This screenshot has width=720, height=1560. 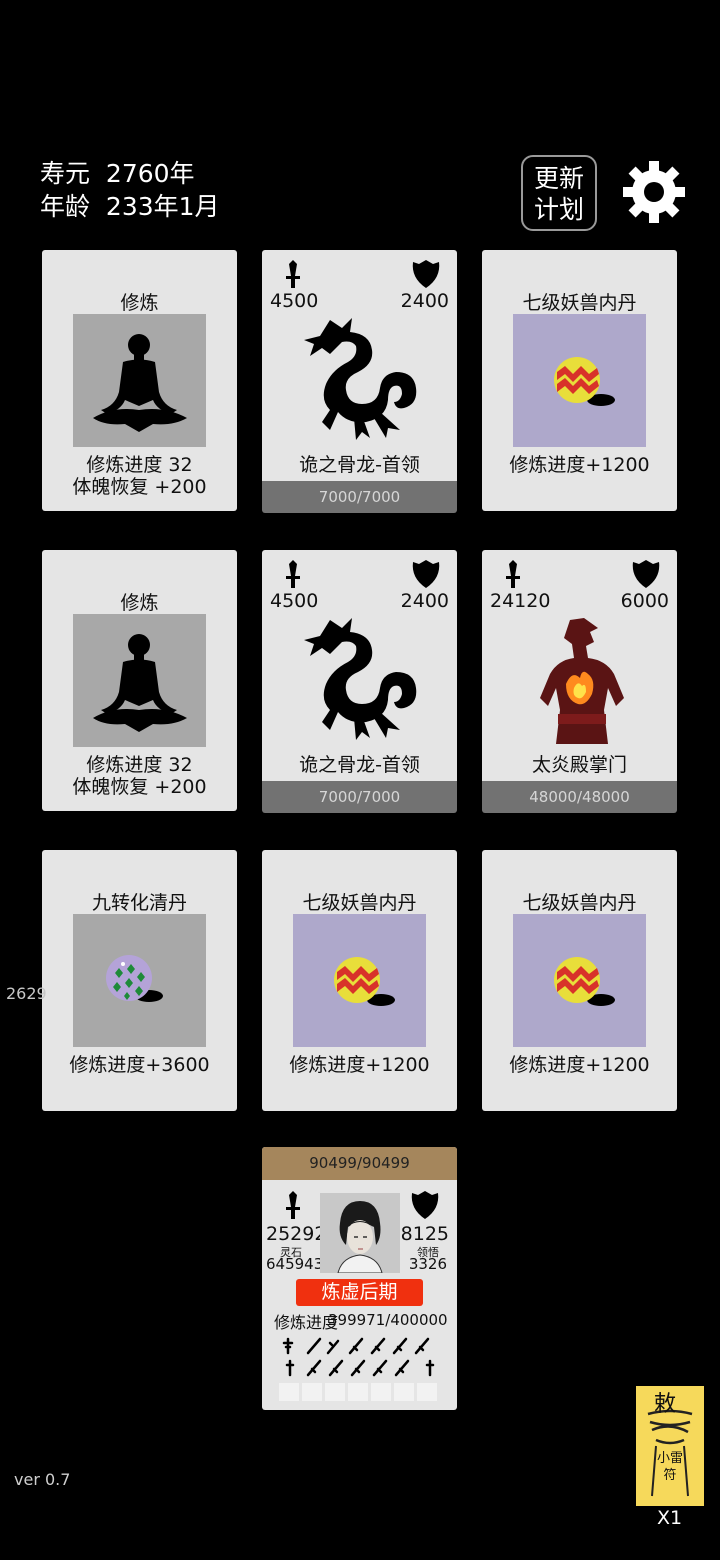 What do you see at coordinates (670, 1446) in the screenshot?
I see `thunder-talisman: 敕 小雷符` at bounding box center [670, 1446].